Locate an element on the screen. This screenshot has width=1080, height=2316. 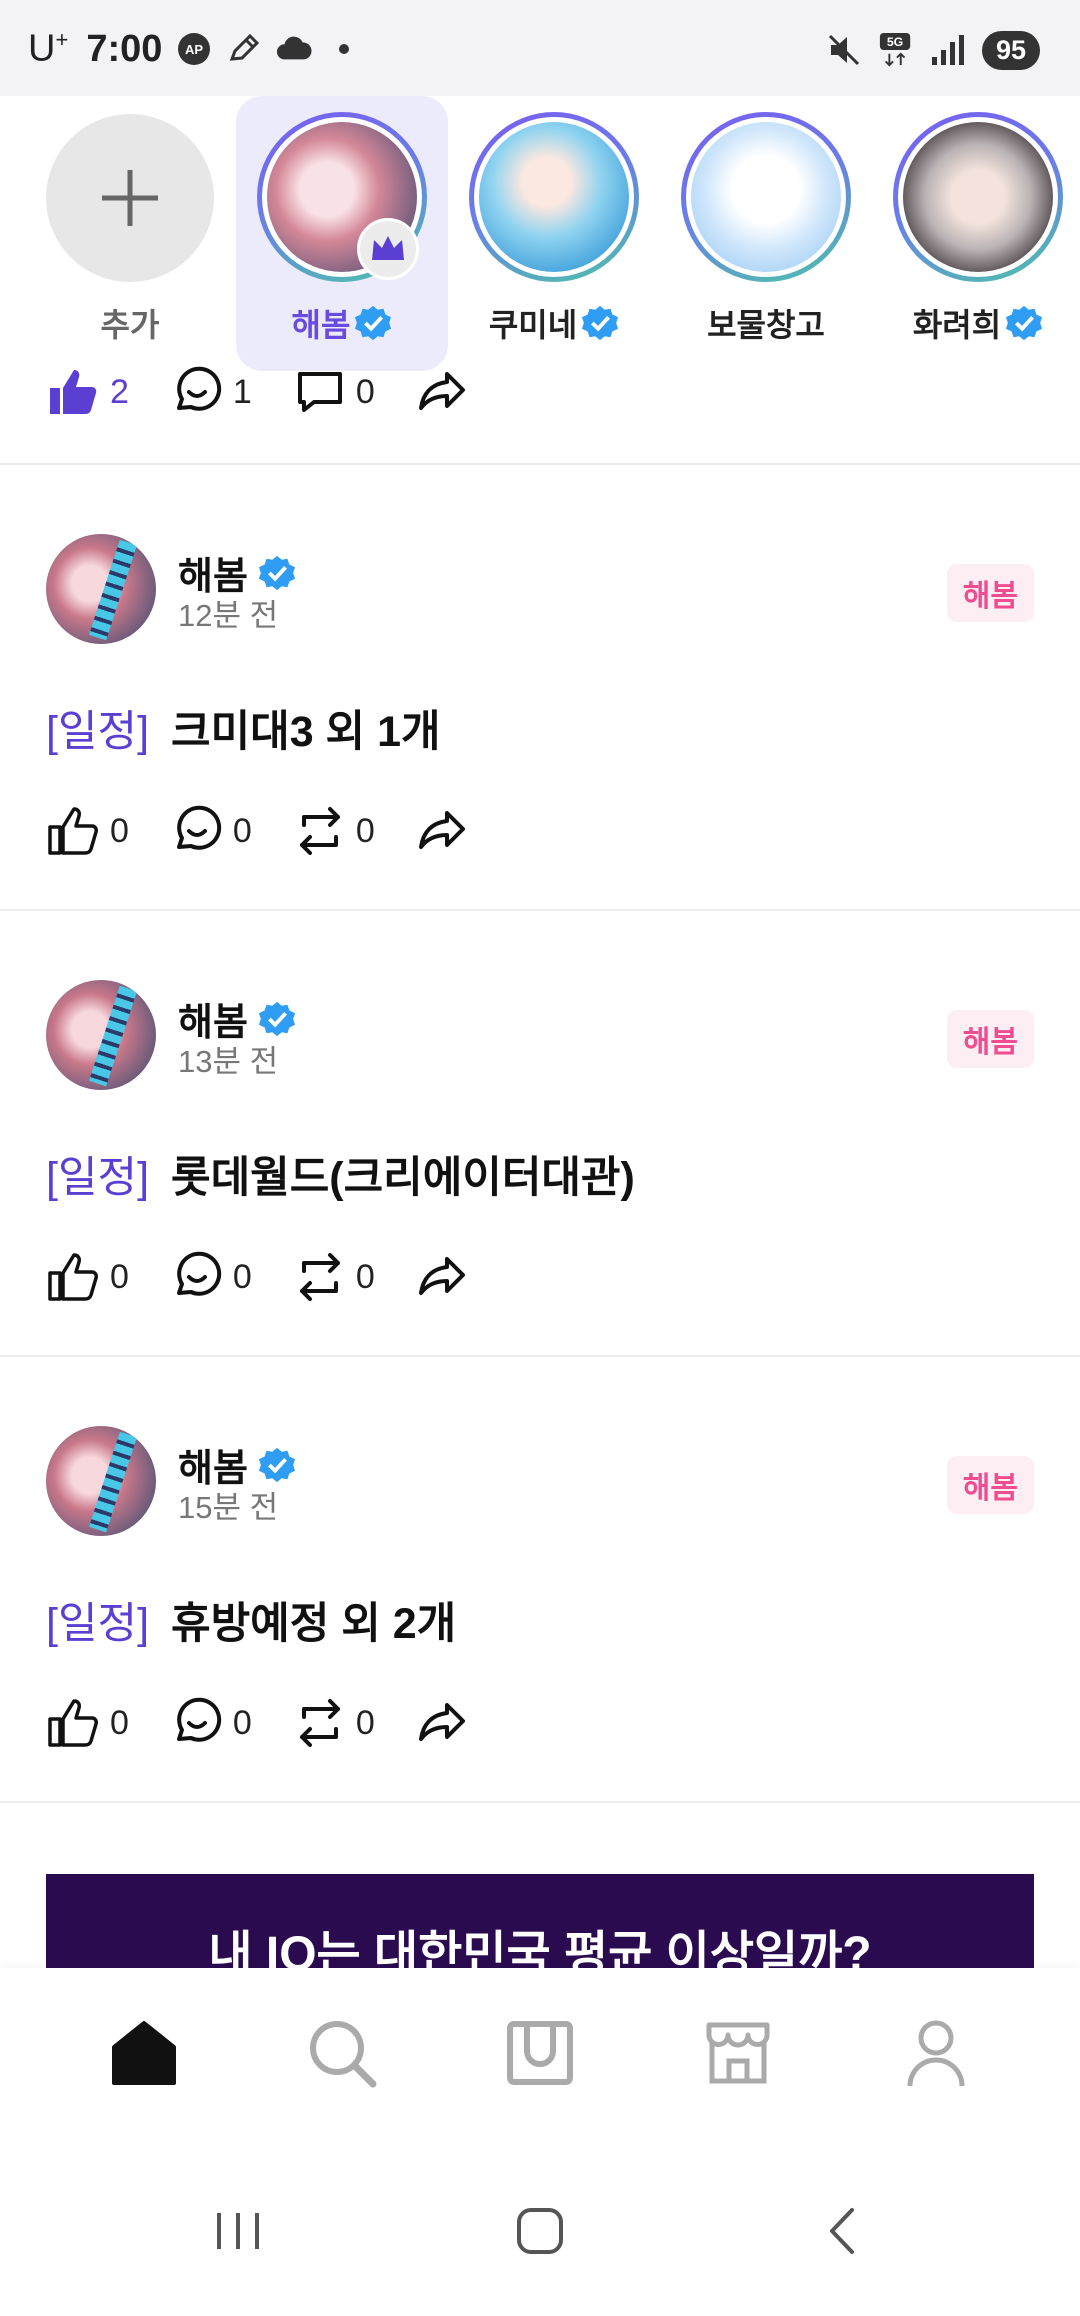
story-name: 쿠미네 is located at coordinates (533, 325).